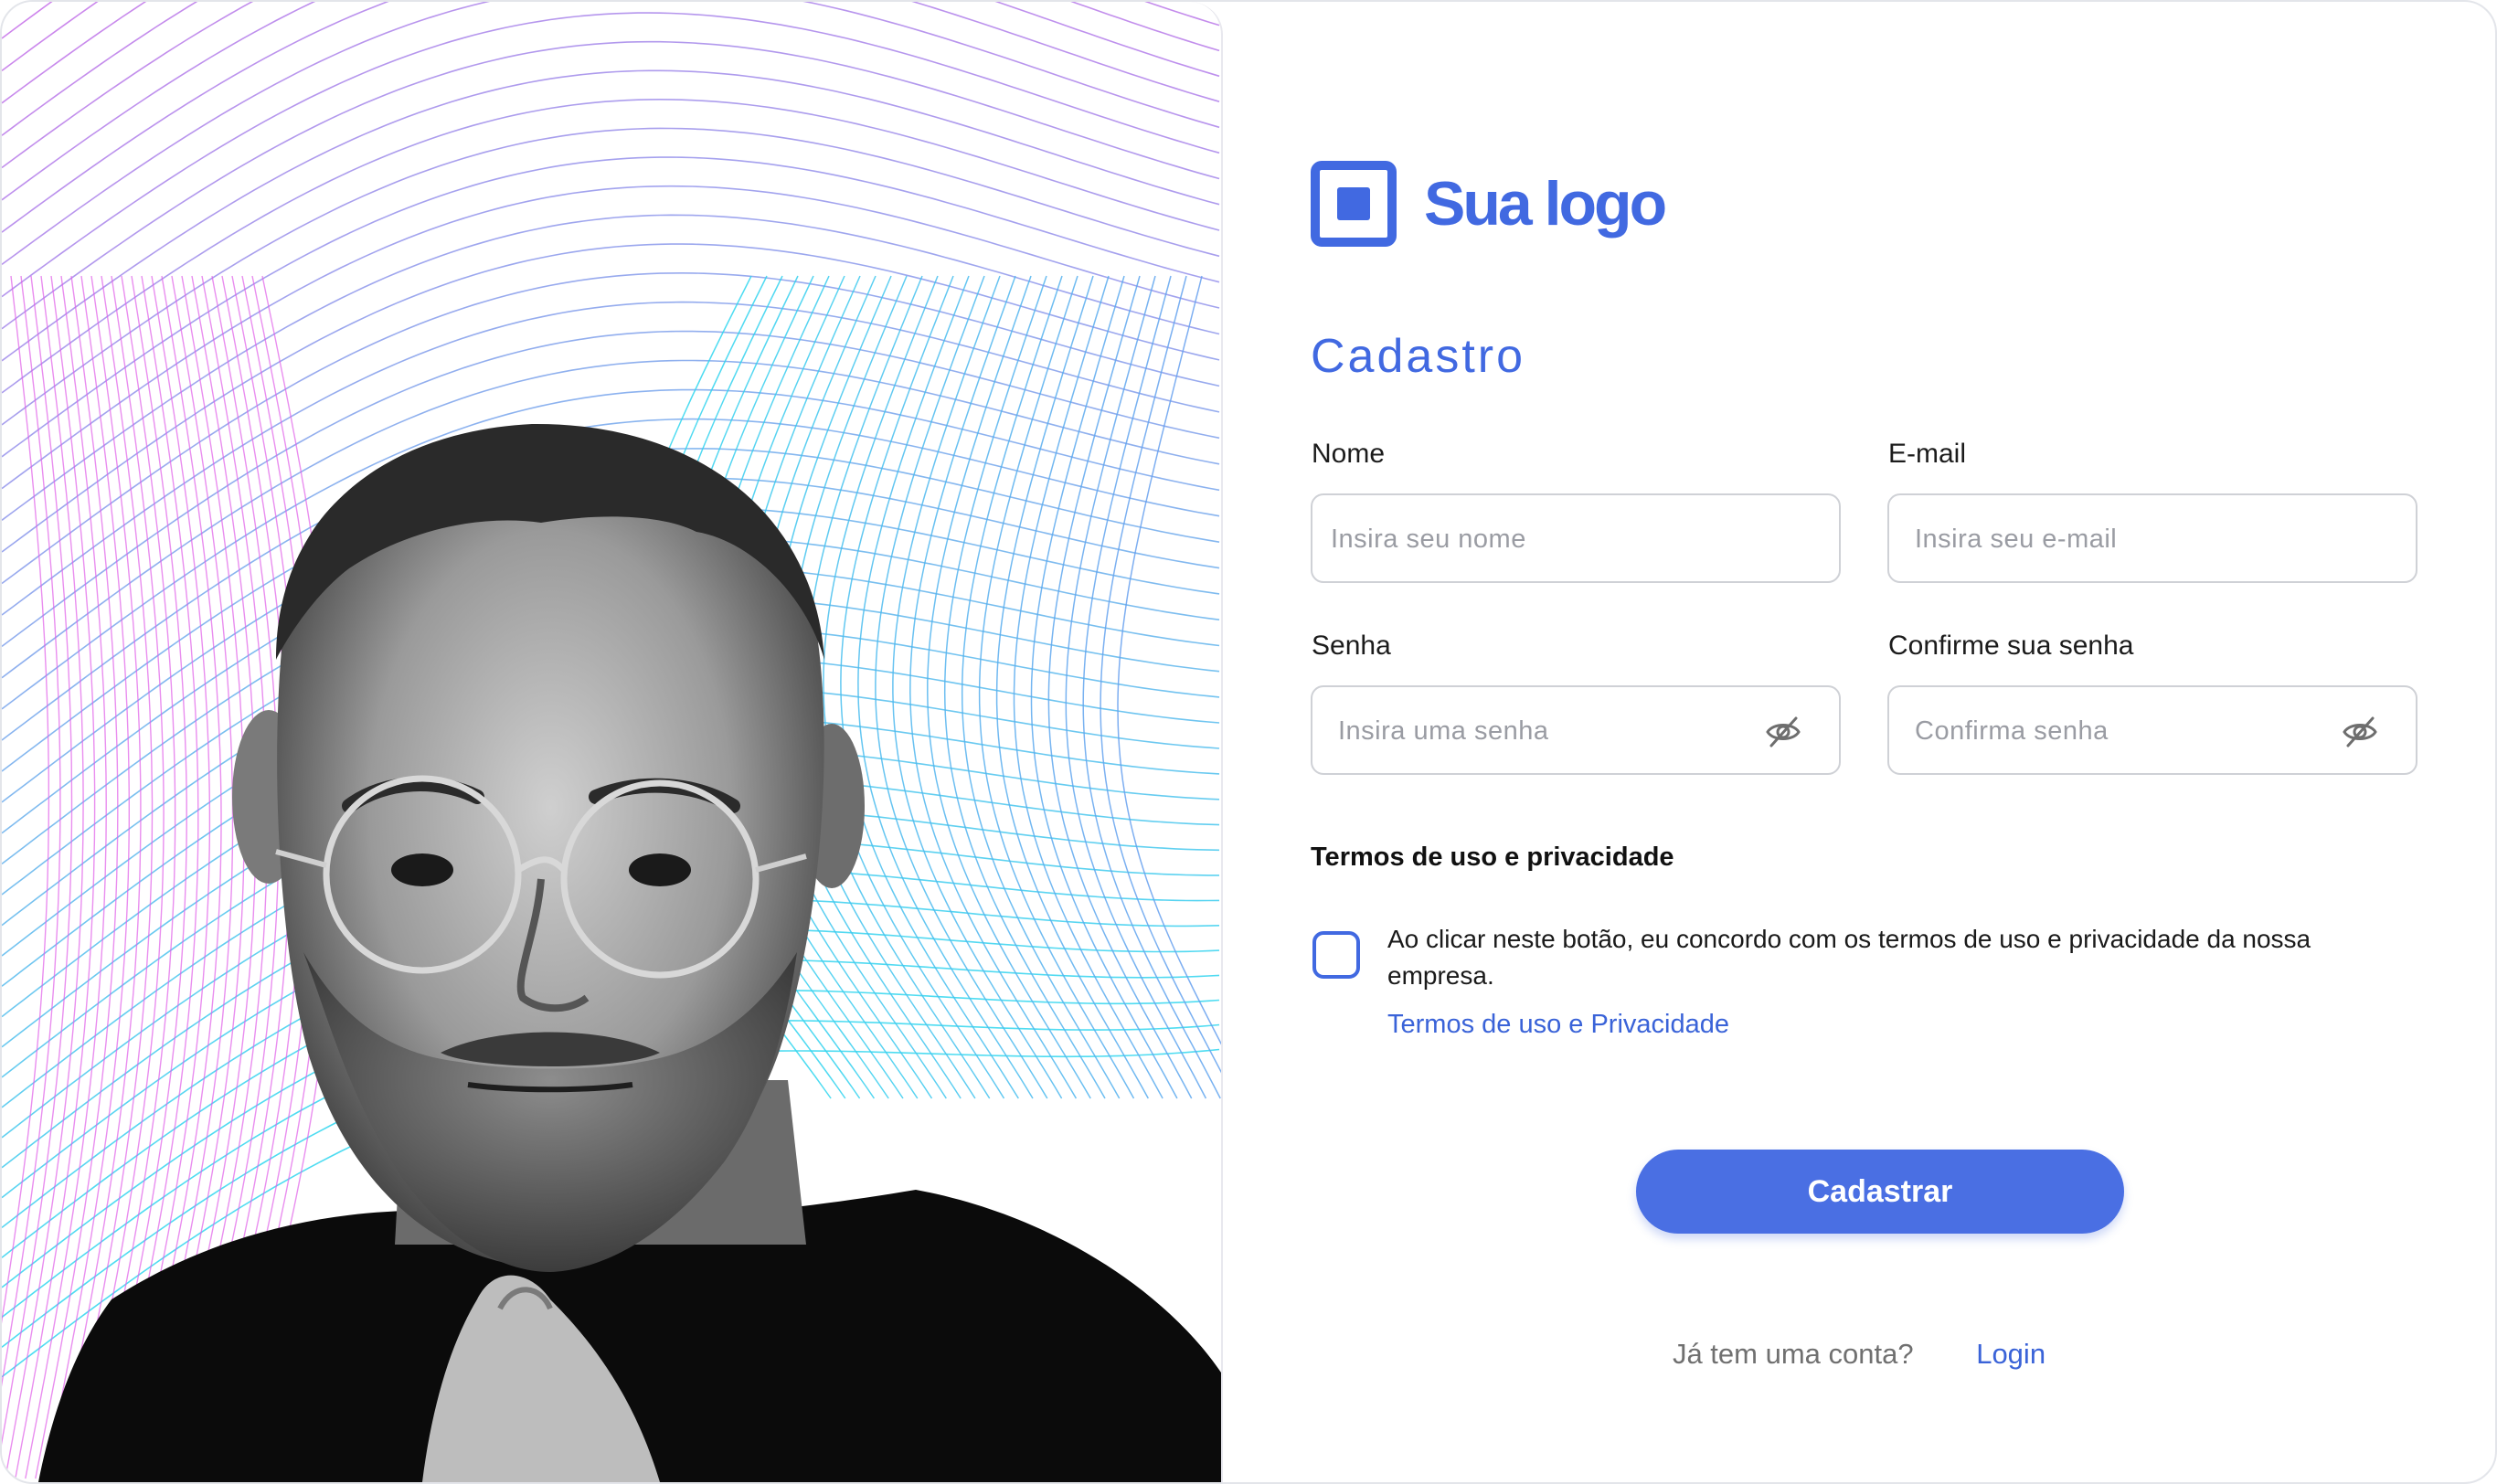  What do you see at coordinates (1336, 955) in the screenshot?
I see `terms-checkbox` at bounding box center [1336, 955].